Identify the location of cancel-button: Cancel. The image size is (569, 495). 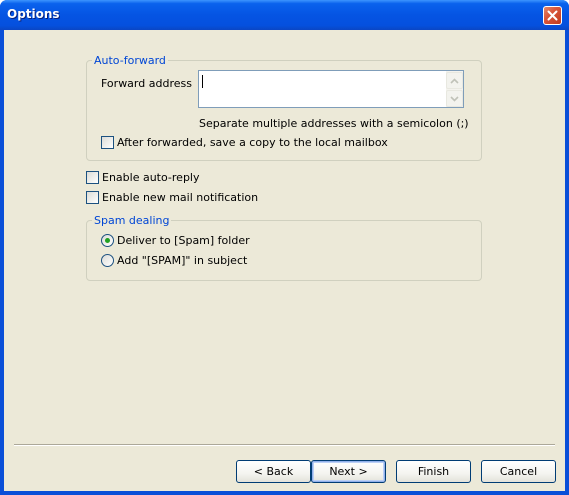
(518, 471).